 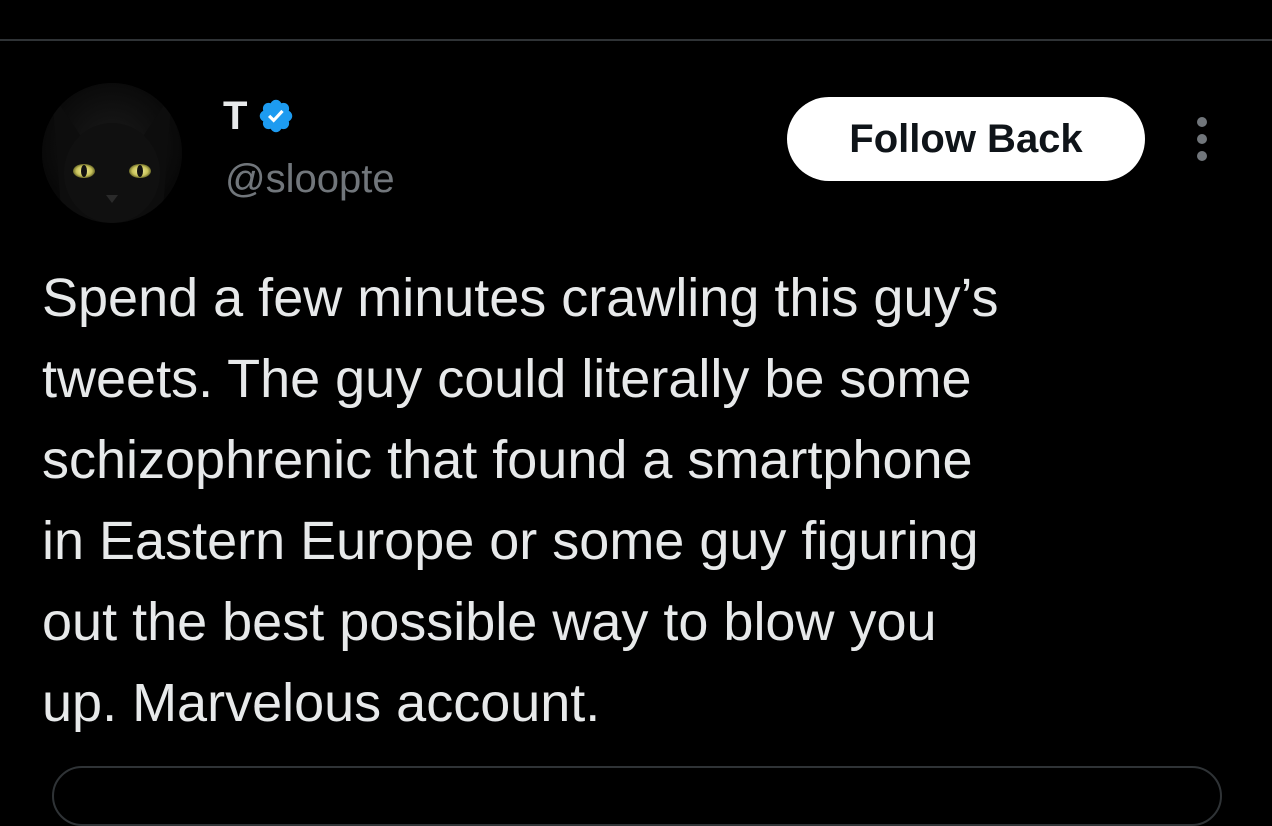 I want to click on avatar, so click(x=112, y=153).